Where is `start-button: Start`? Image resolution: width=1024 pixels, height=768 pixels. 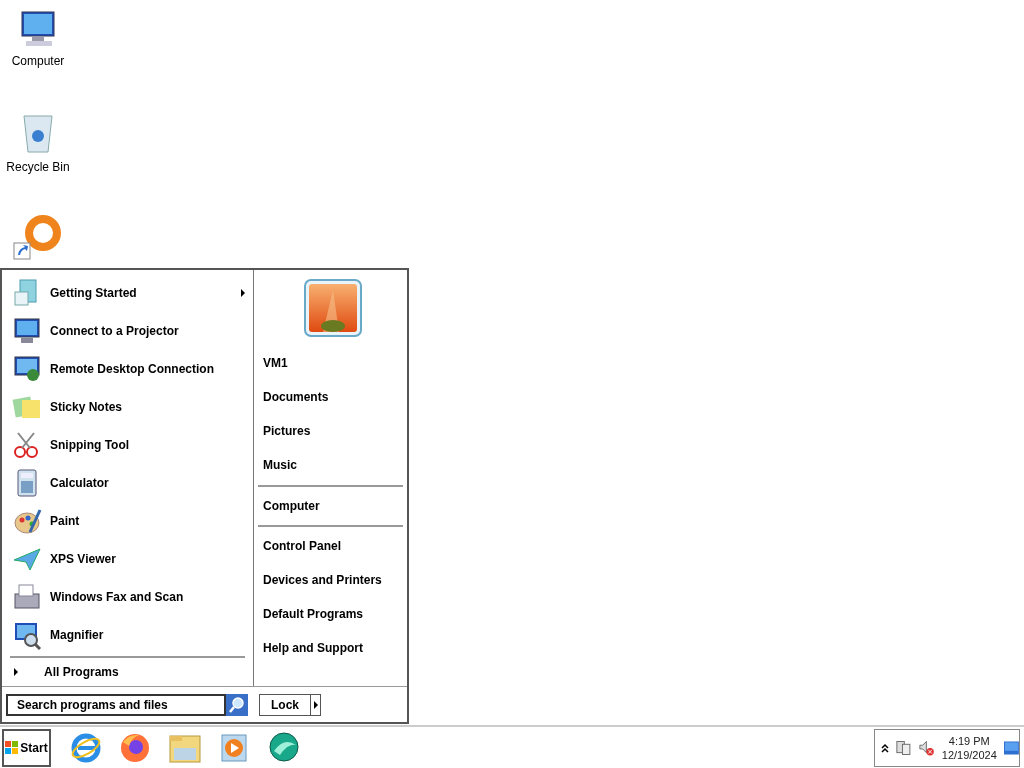
start-button: Start is located at coordinates (26, 747).